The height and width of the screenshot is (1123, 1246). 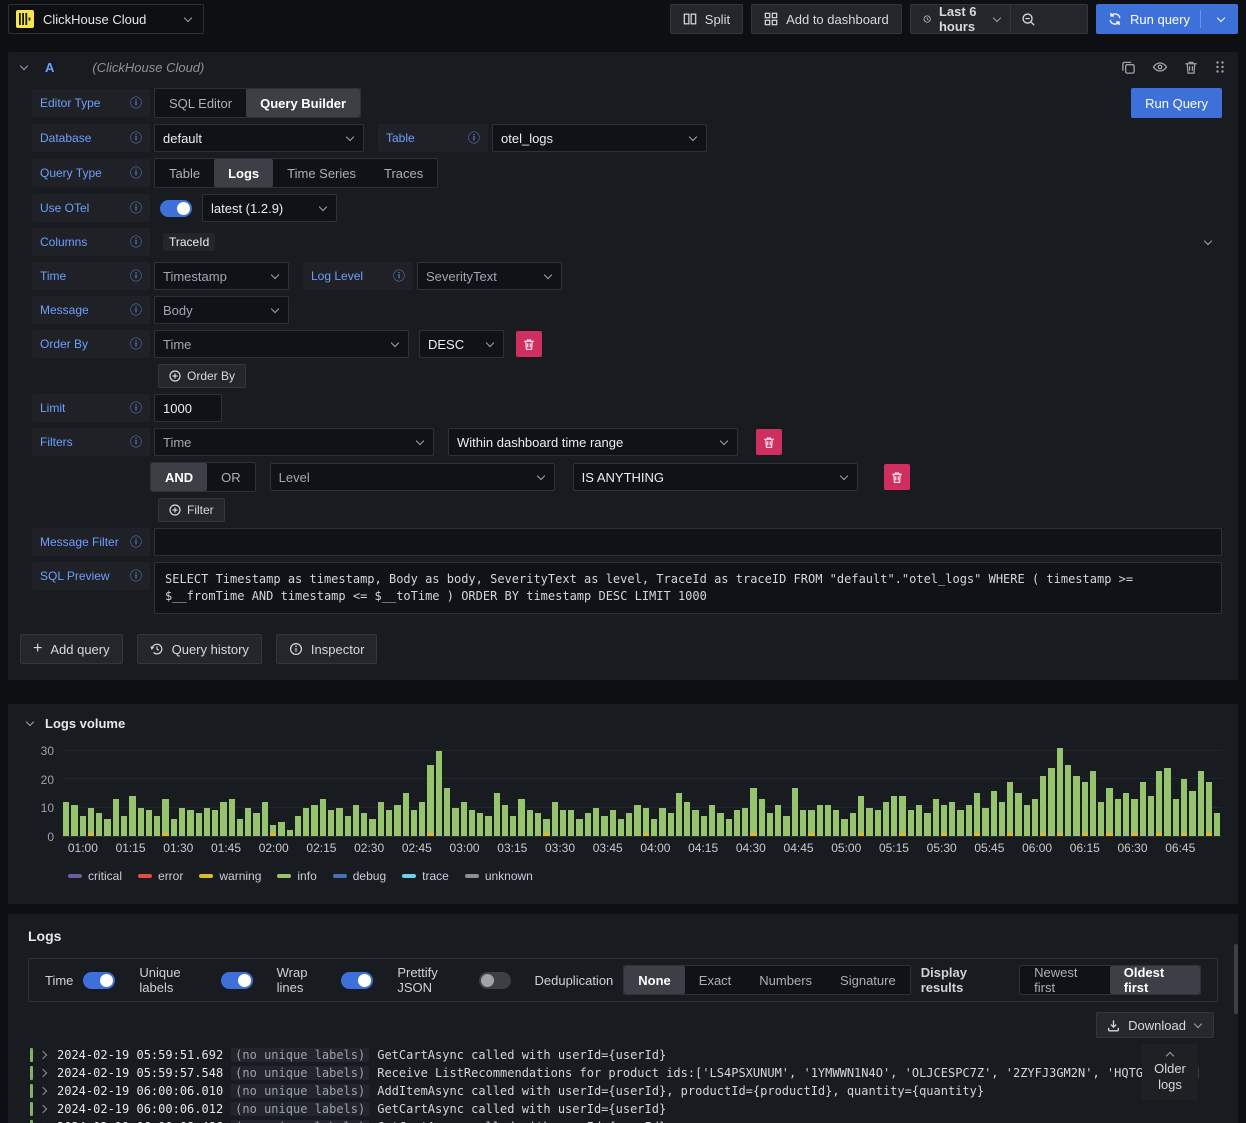 I want to click on option-newest-first: Newest first, so click(x=1065, y=980).